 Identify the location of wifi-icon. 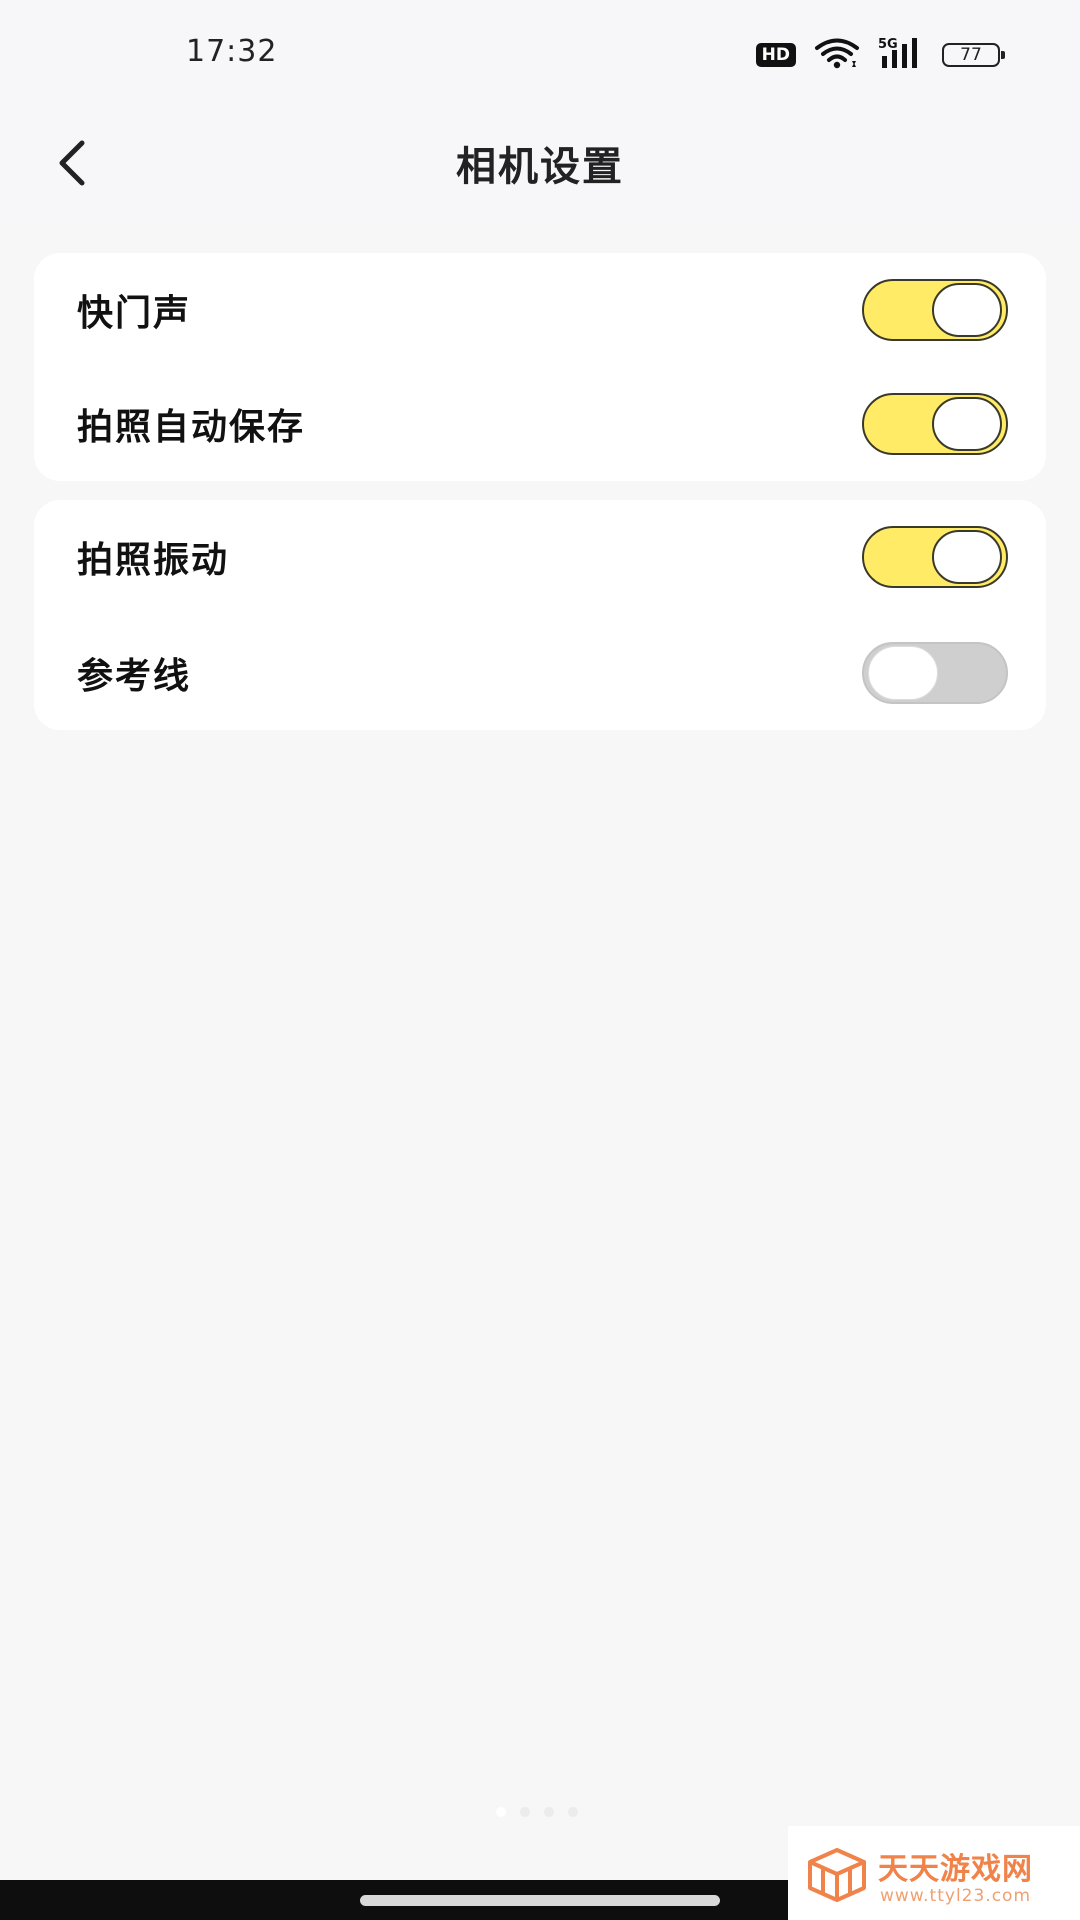
(837, 55).